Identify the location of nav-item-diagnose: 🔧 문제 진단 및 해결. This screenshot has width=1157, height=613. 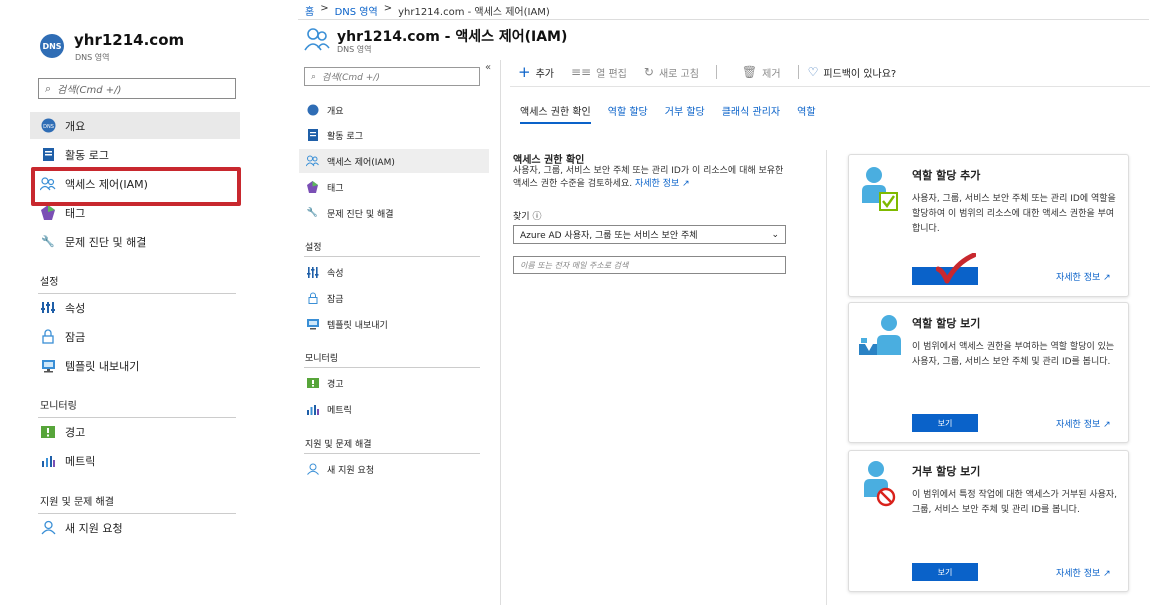
(135, 241).